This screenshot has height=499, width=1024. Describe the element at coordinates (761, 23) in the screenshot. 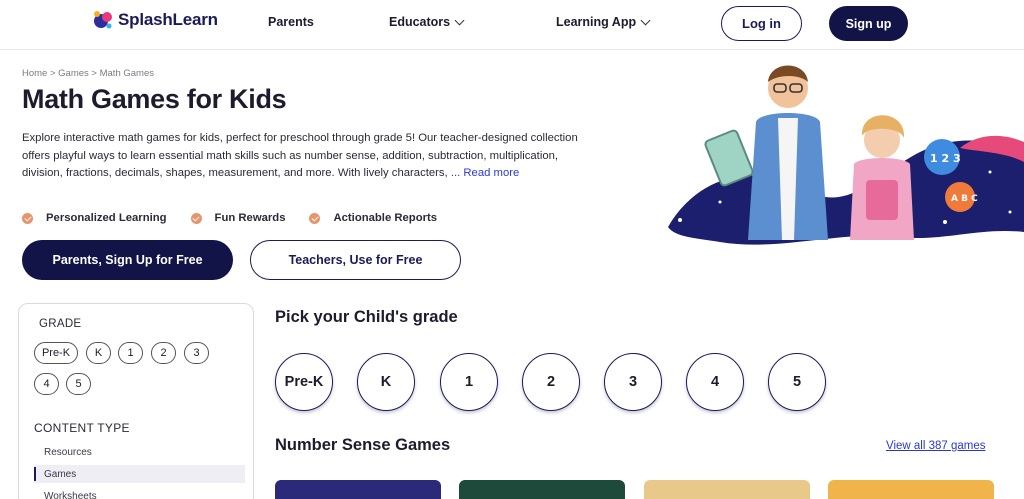

I see `login-button: Log in` at that location.